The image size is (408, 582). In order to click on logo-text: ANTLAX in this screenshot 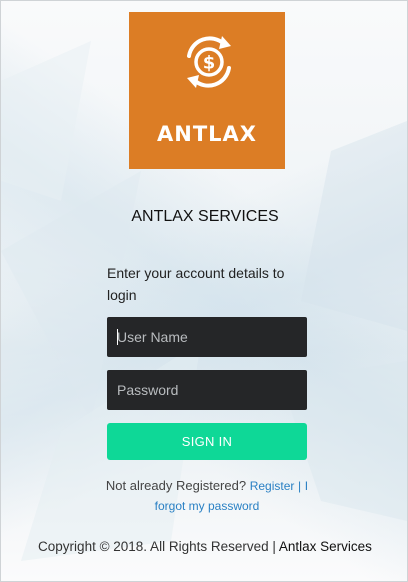, I will do `click(207, 134)`.